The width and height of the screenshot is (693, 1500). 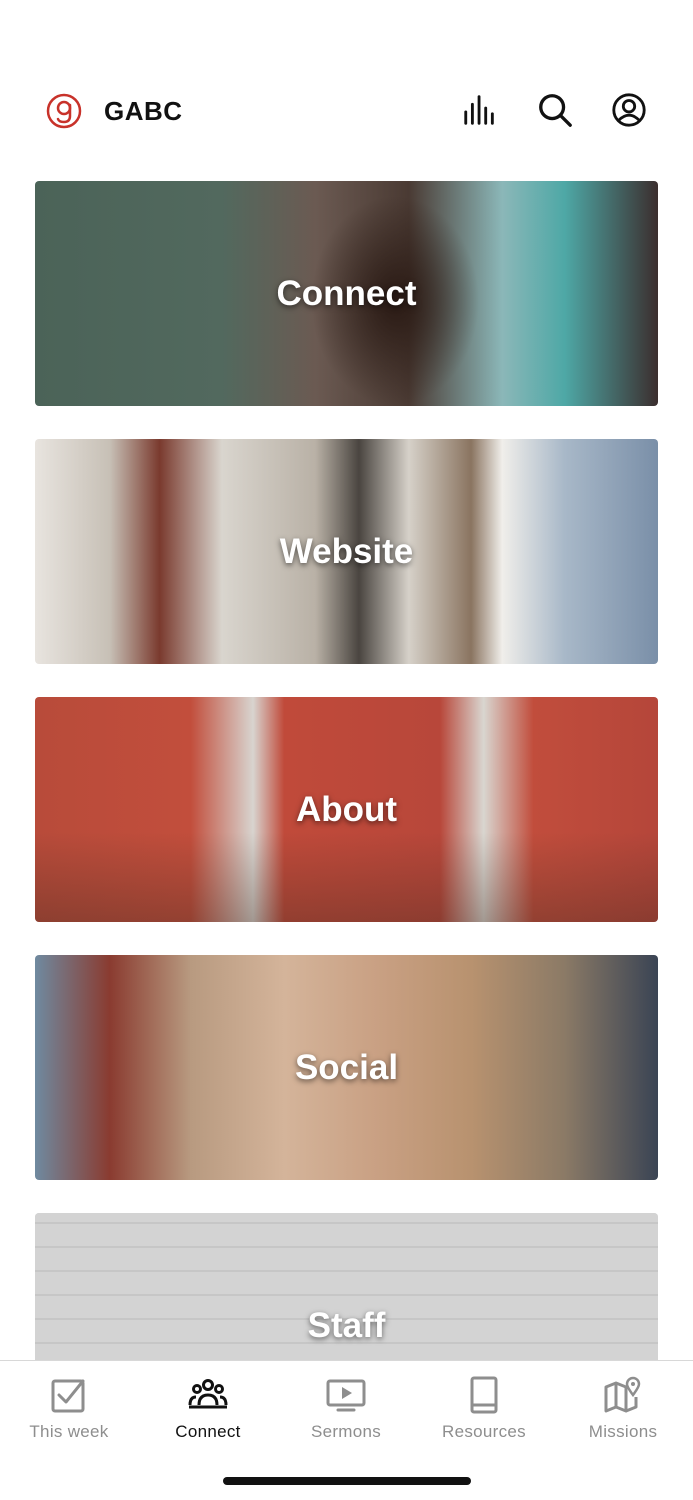 I want to click on tab-label: Missions, so click(x=623, y=1431).